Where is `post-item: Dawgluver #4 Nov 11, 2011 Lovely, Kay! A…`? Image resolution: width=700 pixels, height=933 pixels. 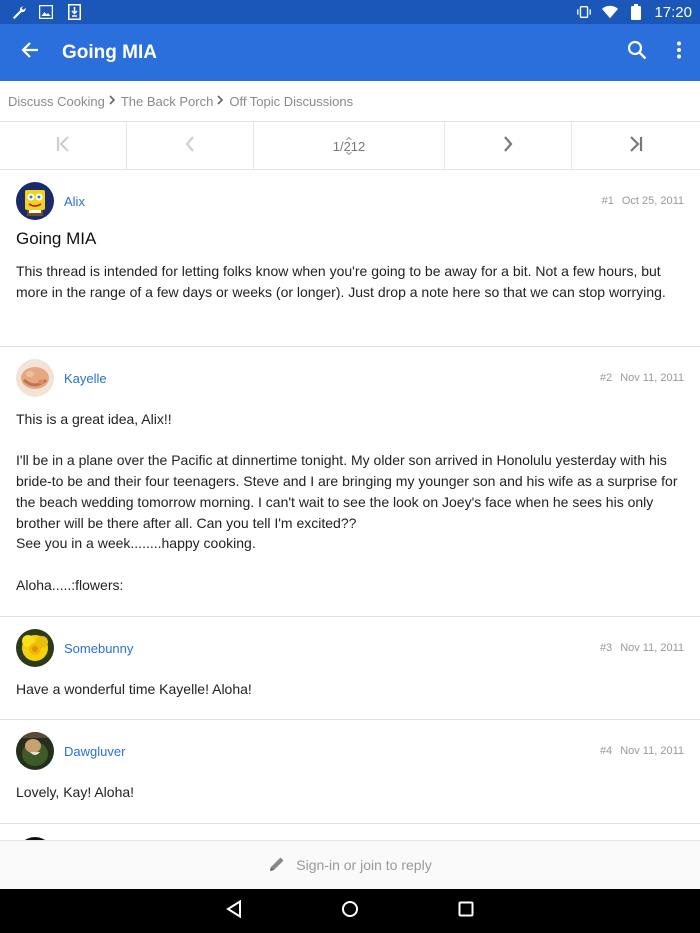 post-item: Dawgluver #4 Nov 11, 2011 Lovely, Kay! A… is located at coordinates (350, 772).